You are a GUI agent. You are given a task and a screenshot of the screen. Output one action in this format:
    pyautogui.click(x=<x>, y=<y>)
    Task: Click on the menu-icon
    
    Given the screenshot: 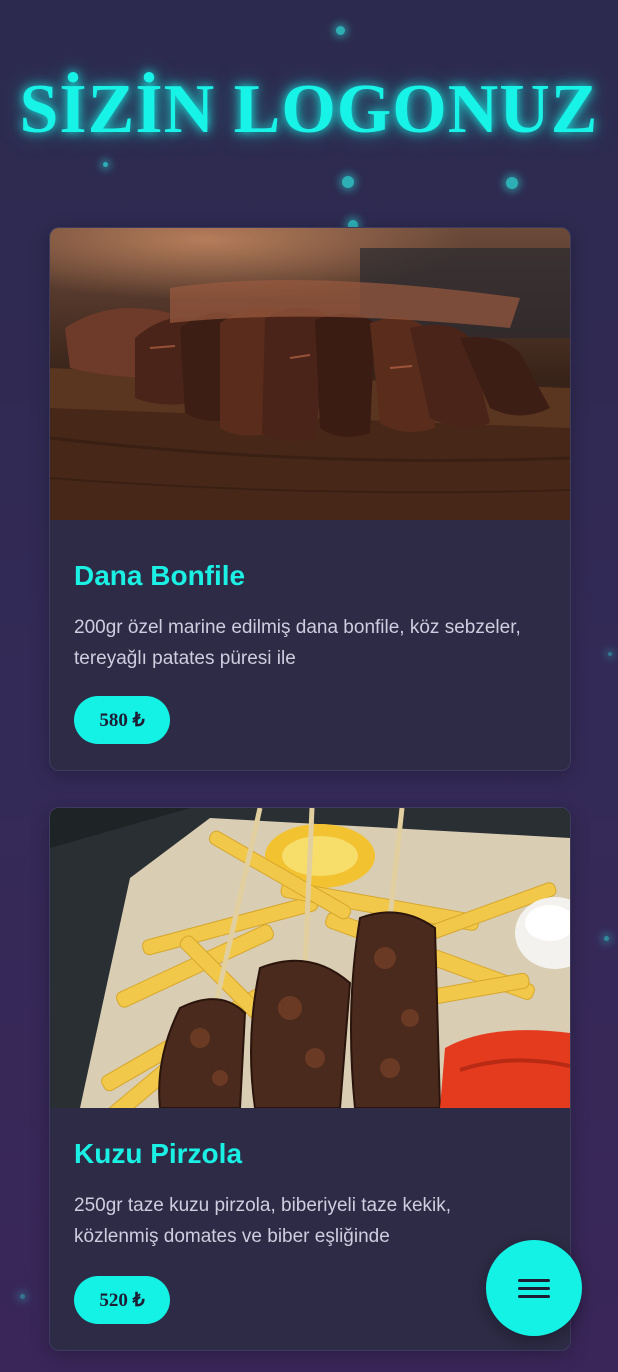 What is the action you would take?
    pyautogui.click(x=534, y=1288)
    